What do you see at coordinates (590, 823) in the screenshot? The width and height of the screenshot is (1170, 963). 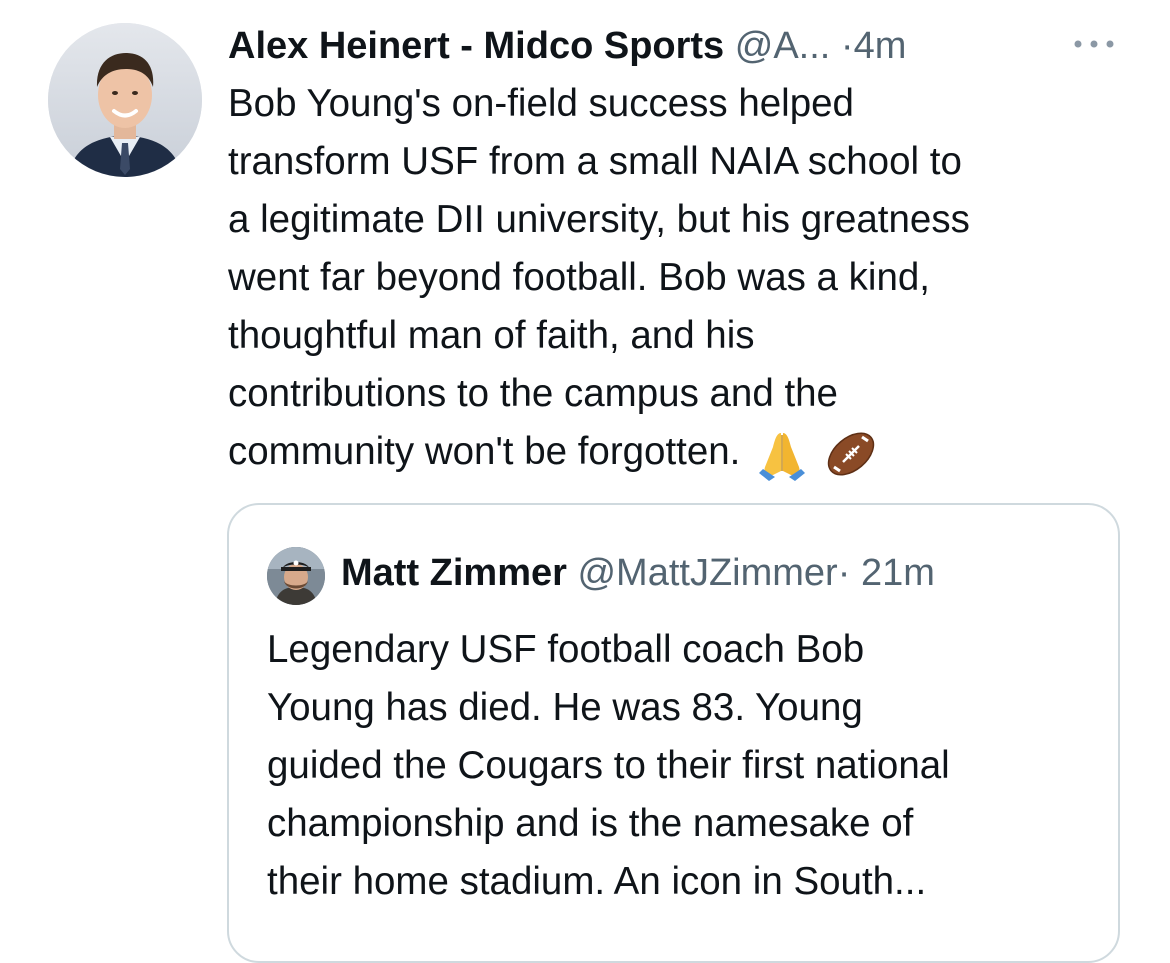 I see `quoted-text-line: championship and is the namesake of` at bounding box center [590, 823].